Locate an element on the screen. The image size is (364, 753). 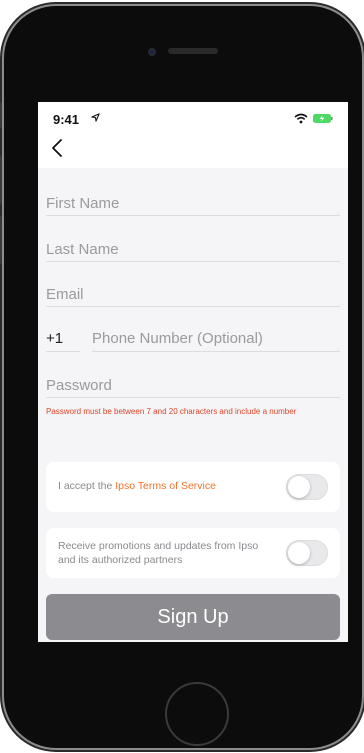
terms-prefix: I accept the is located at coordinates (87, 486).